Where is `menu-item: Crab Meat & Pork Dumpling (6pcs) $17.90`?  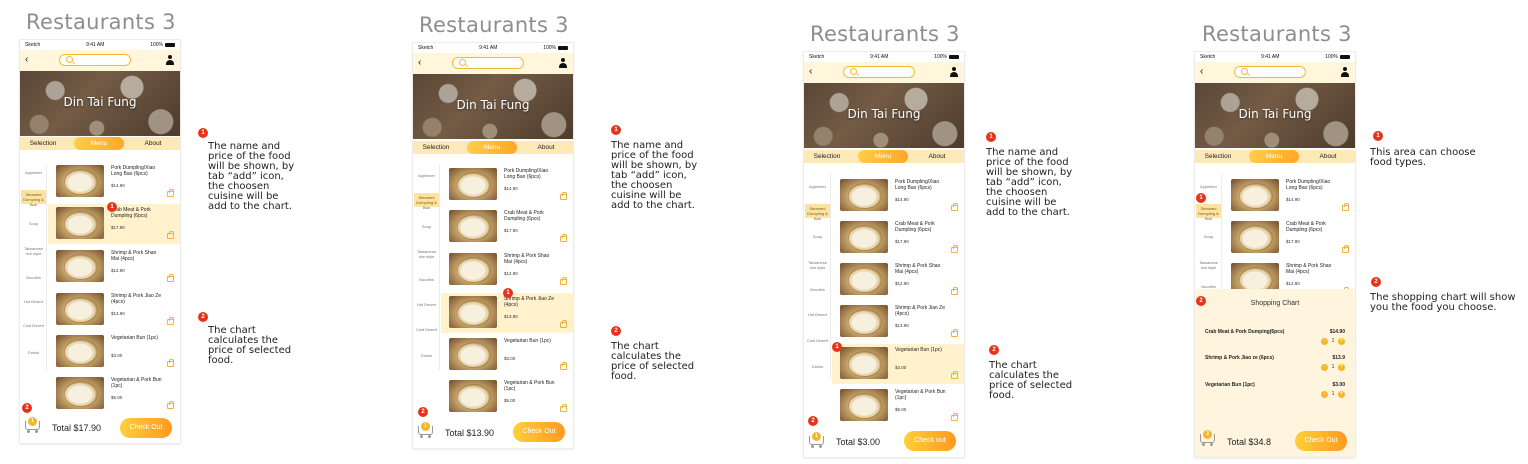
menu-item: Crab Meat & Pork Dumpling (6pcs) $17.90 is located at coordinates (1289, 238).